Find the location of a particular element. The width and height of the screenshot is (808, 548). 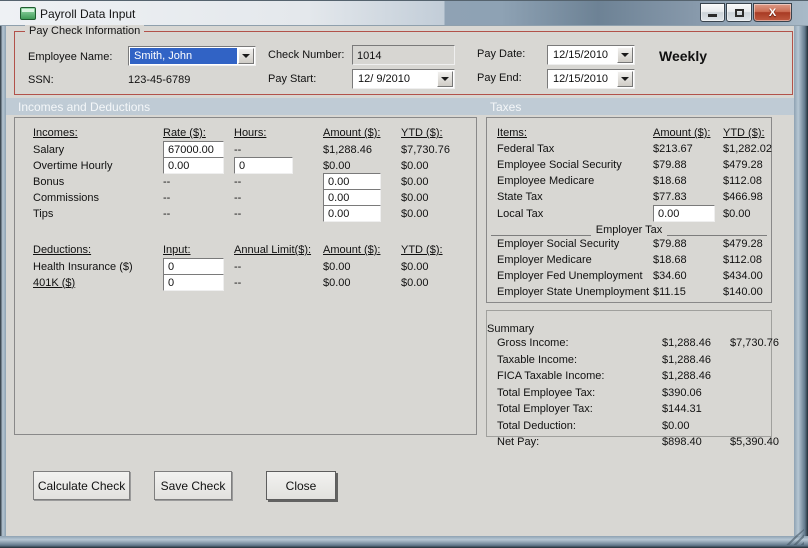

window-frame-right is located at coordinates (801, 281).